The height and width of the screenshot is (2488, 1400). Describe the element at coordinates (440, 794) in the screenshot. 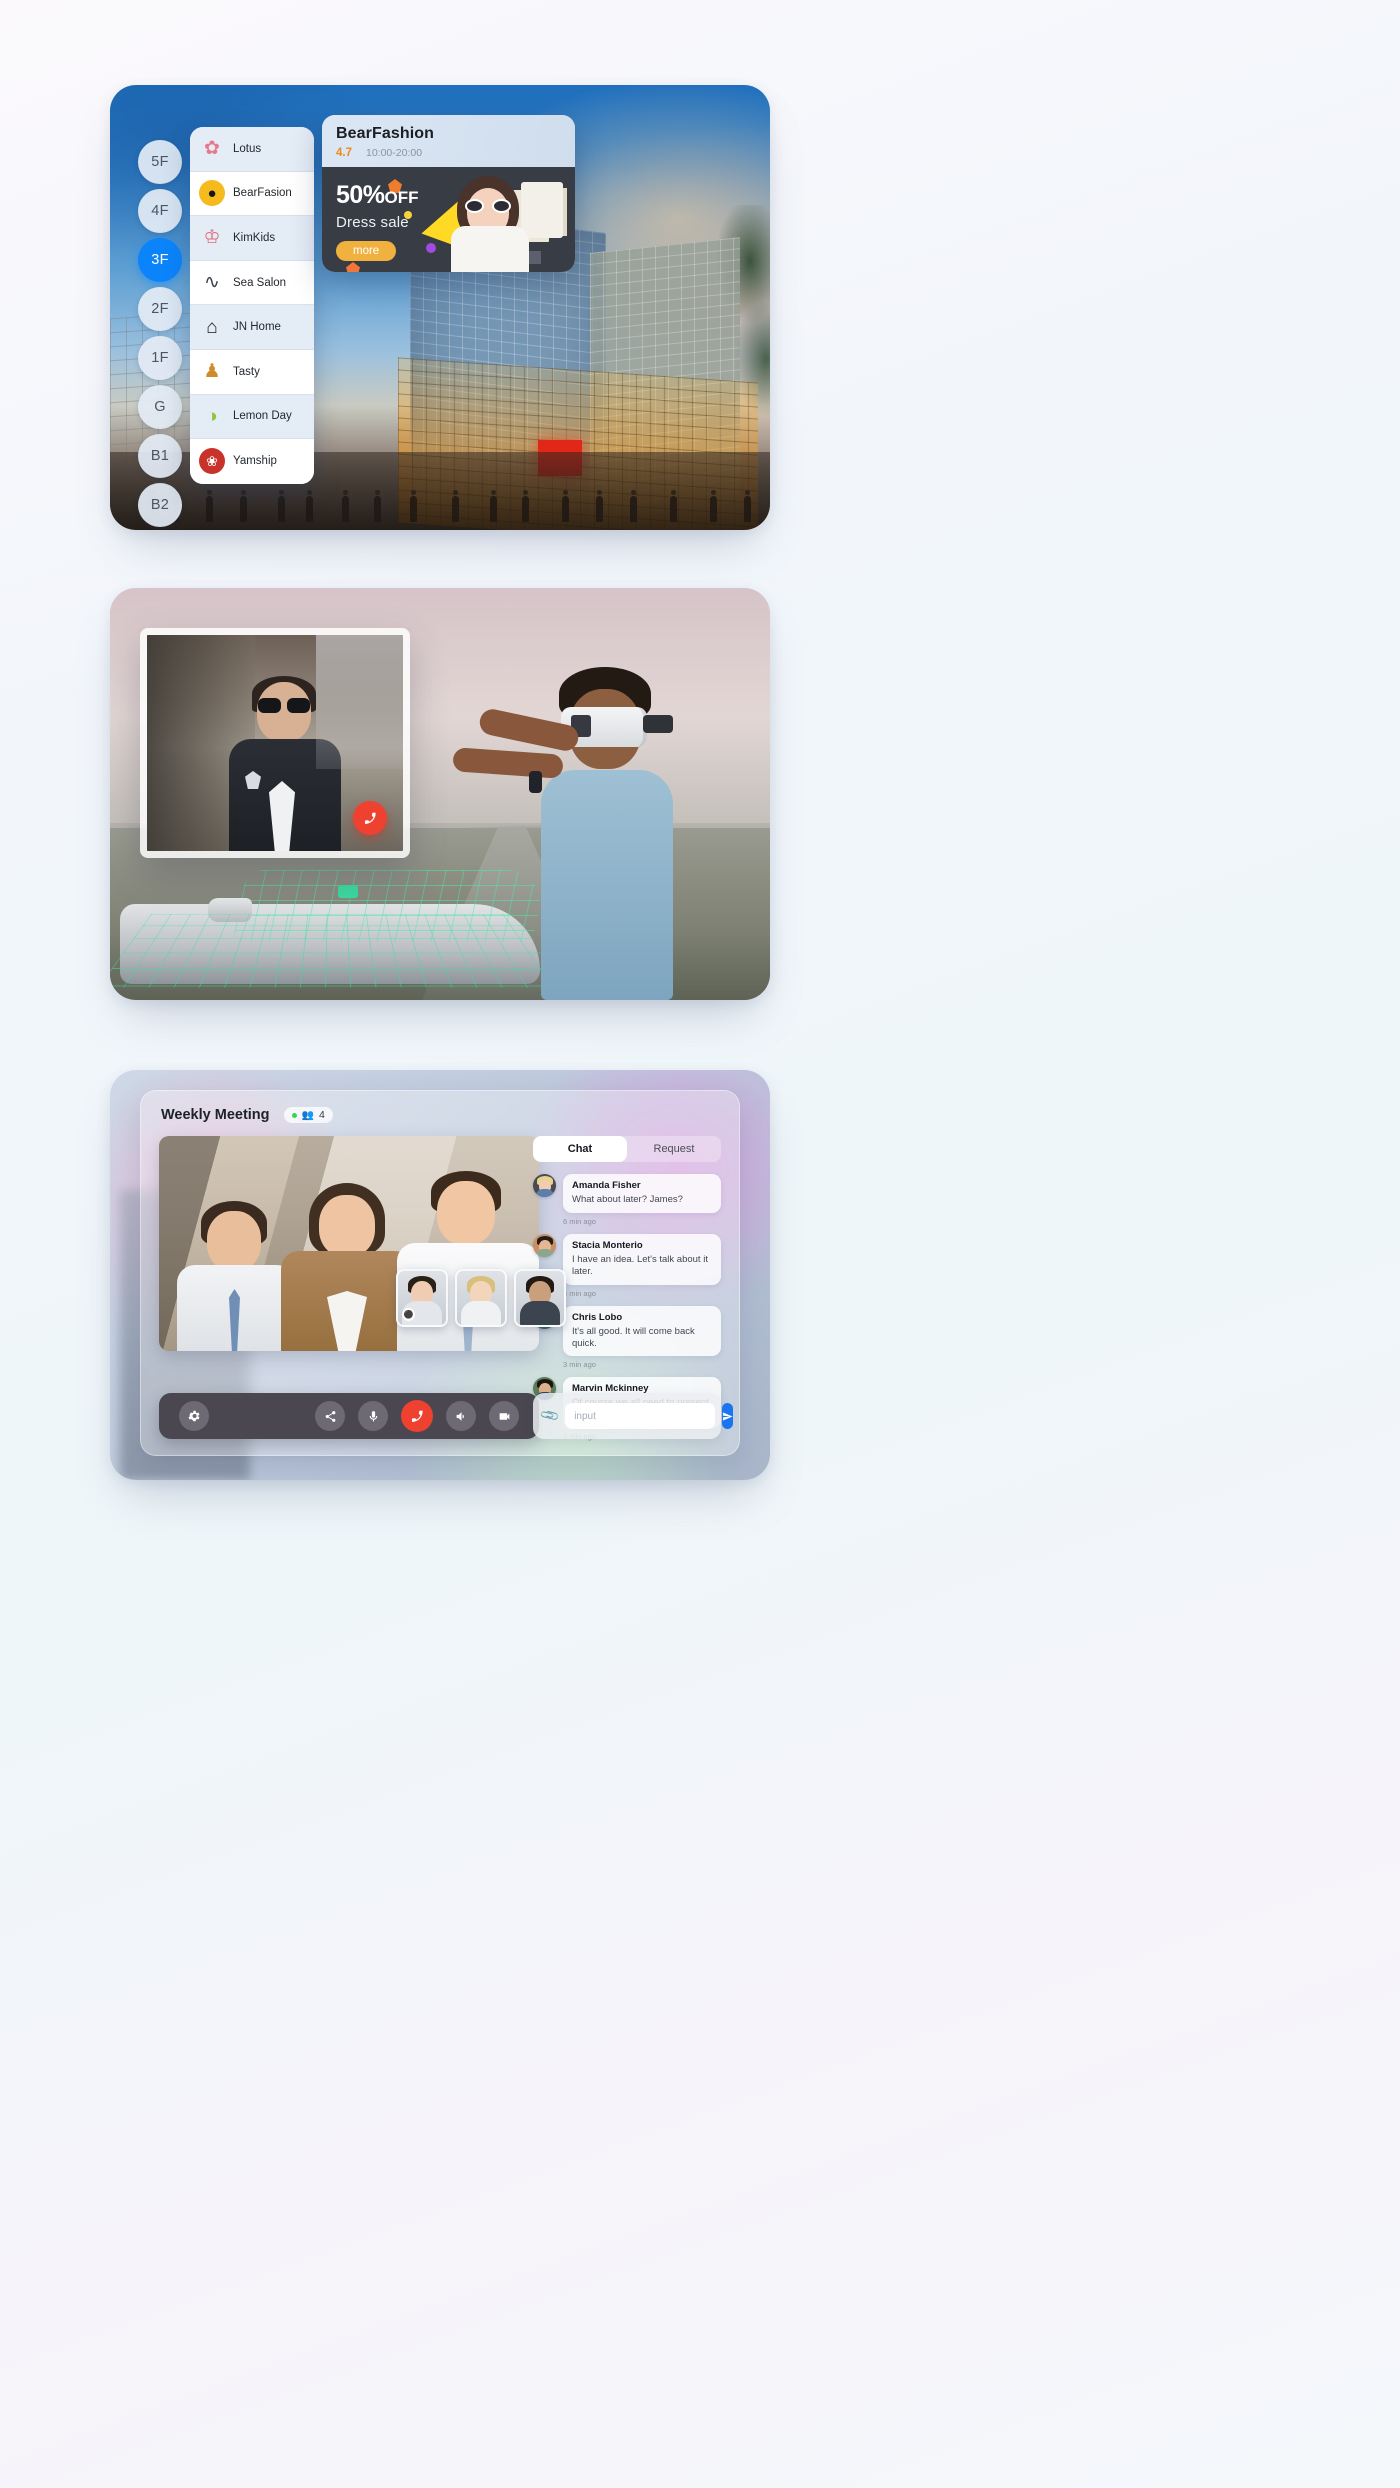

I see `ar-roadside-assist-panel` at that location.